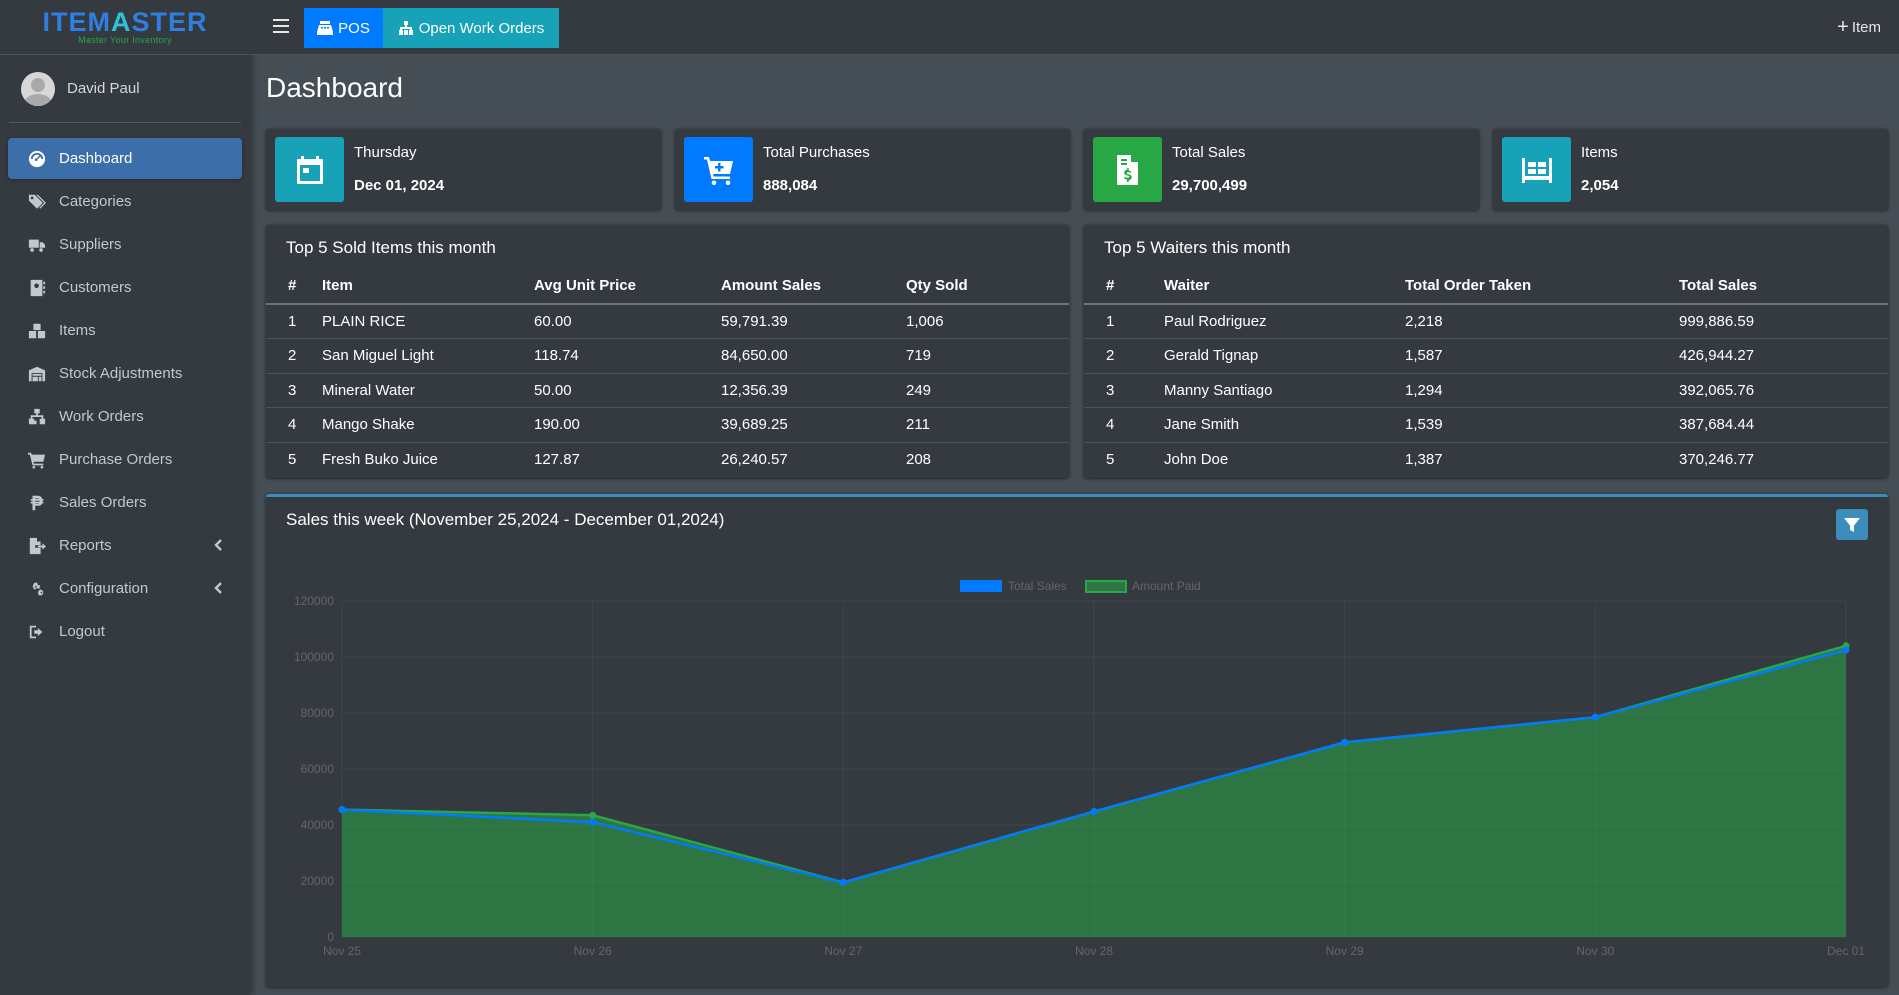 The height and width of the screenshot is (995, 1899). Describe the element at coordinates (1846, 951) in the screenshot. I see `x-tick-label: Dec 01` at that location.